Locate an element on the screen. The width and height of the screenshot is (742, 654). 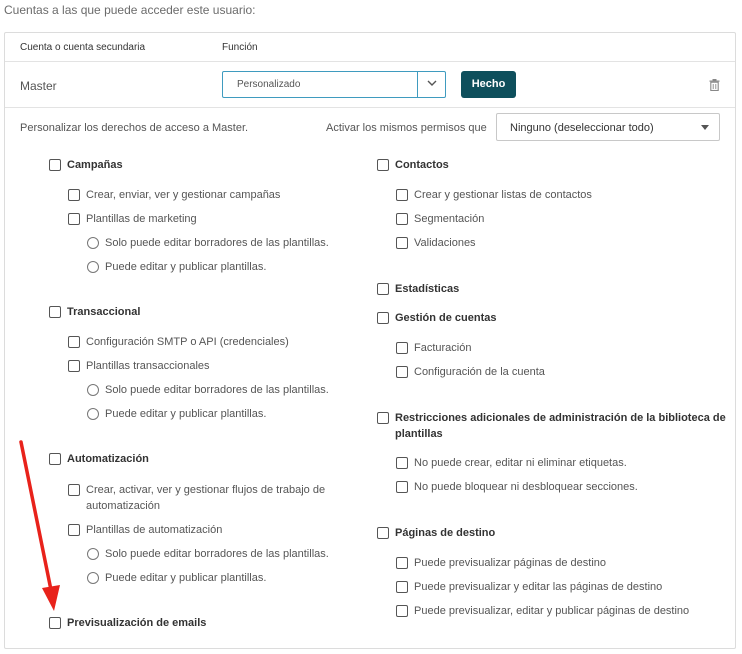
same-permissions-select: Ninguno (deseleccionar todo) is located at coordinates (608, 127).